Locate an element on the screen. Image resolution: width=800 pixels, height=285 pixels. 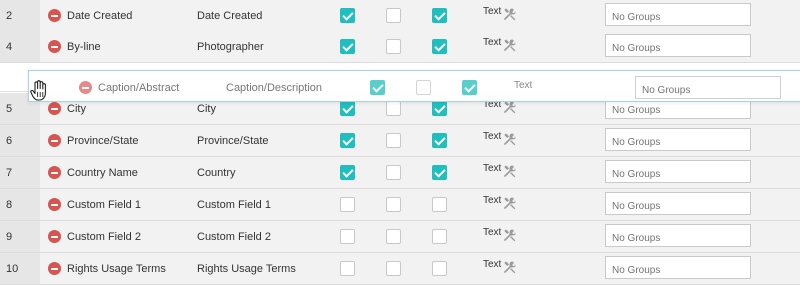
row-number: 9 is located at coordinates (9, 237).